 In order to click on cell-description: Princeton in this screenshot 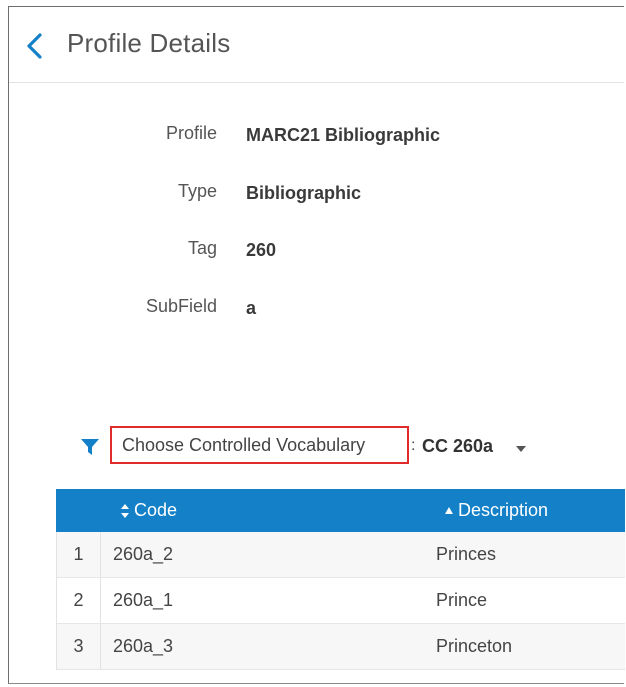, I will do `click(474, 646)`.